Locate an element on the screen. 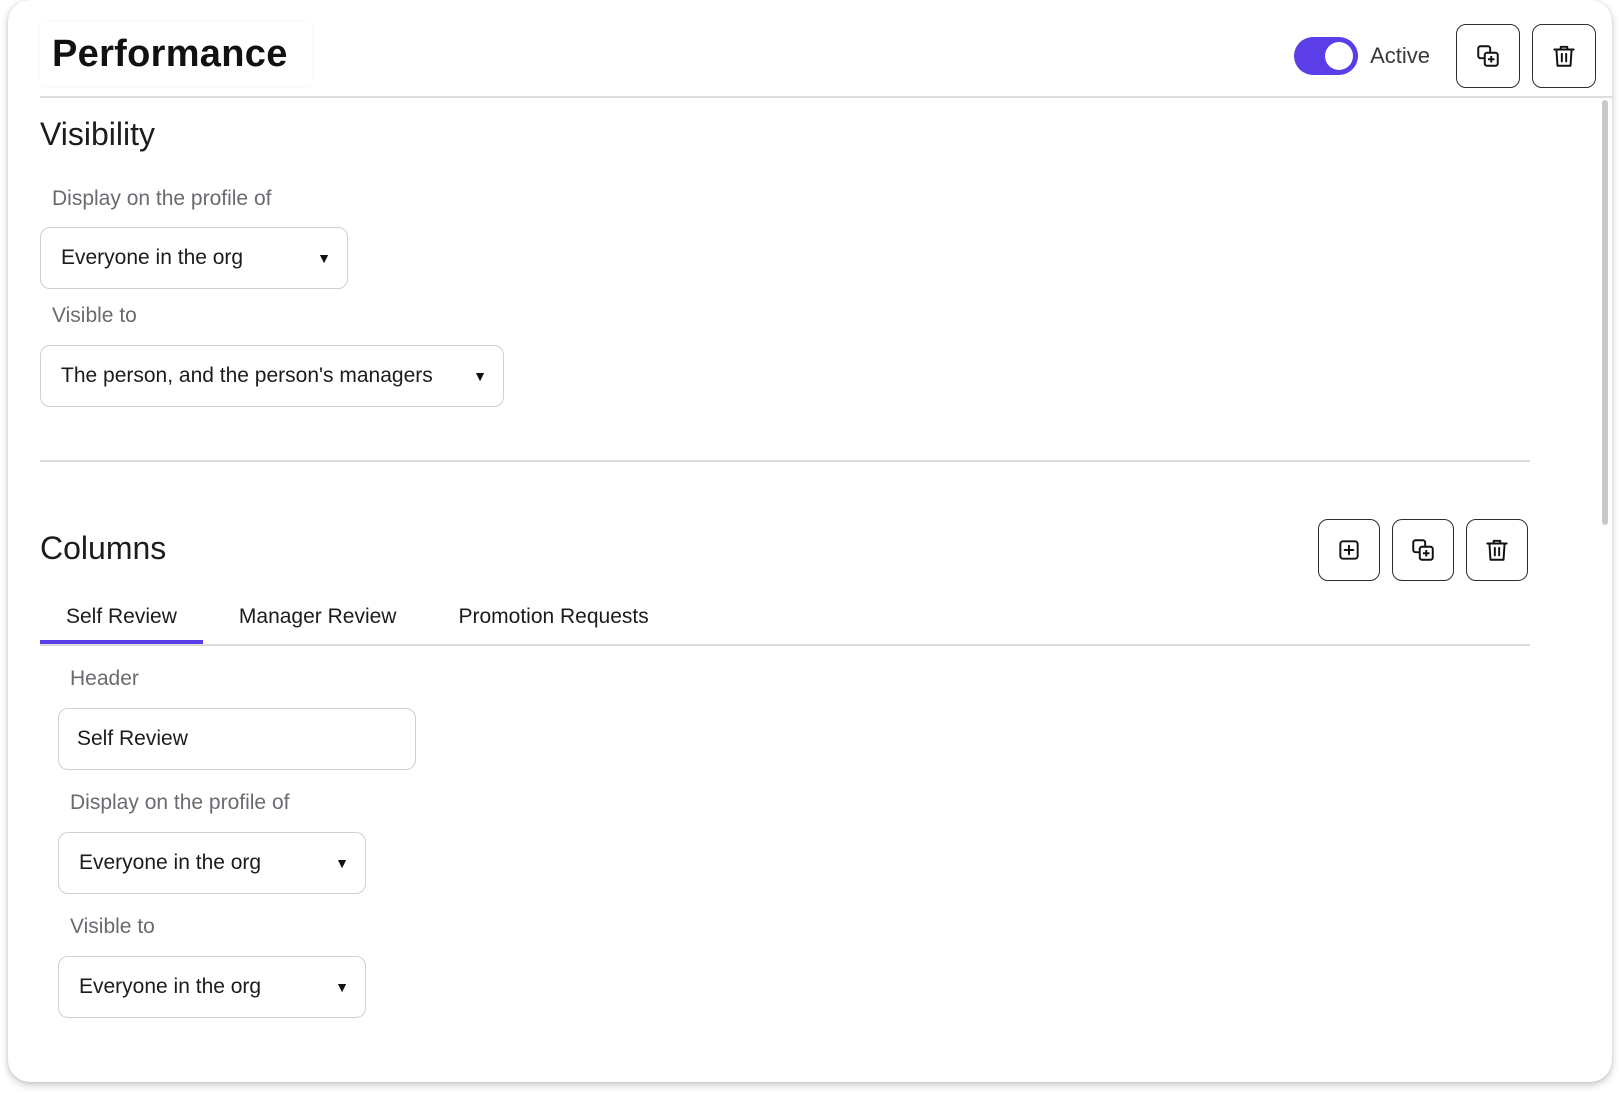 Image resolution: width=1622 pixels, height=1094 pixels. column-display-profile-select: Everyone in the org ▼ is located at coordinates (212, 863).